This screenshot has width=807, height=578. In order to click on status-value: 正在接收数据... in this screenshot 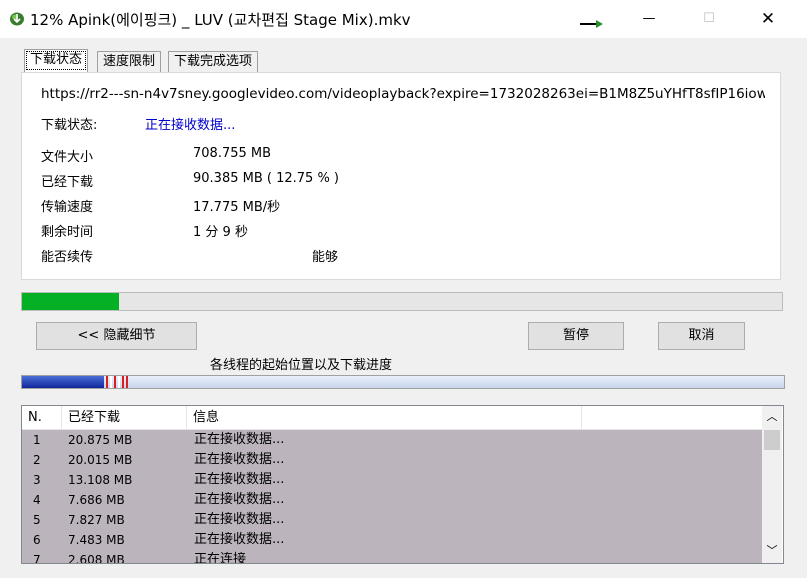, I will do `click(190, 125)`.